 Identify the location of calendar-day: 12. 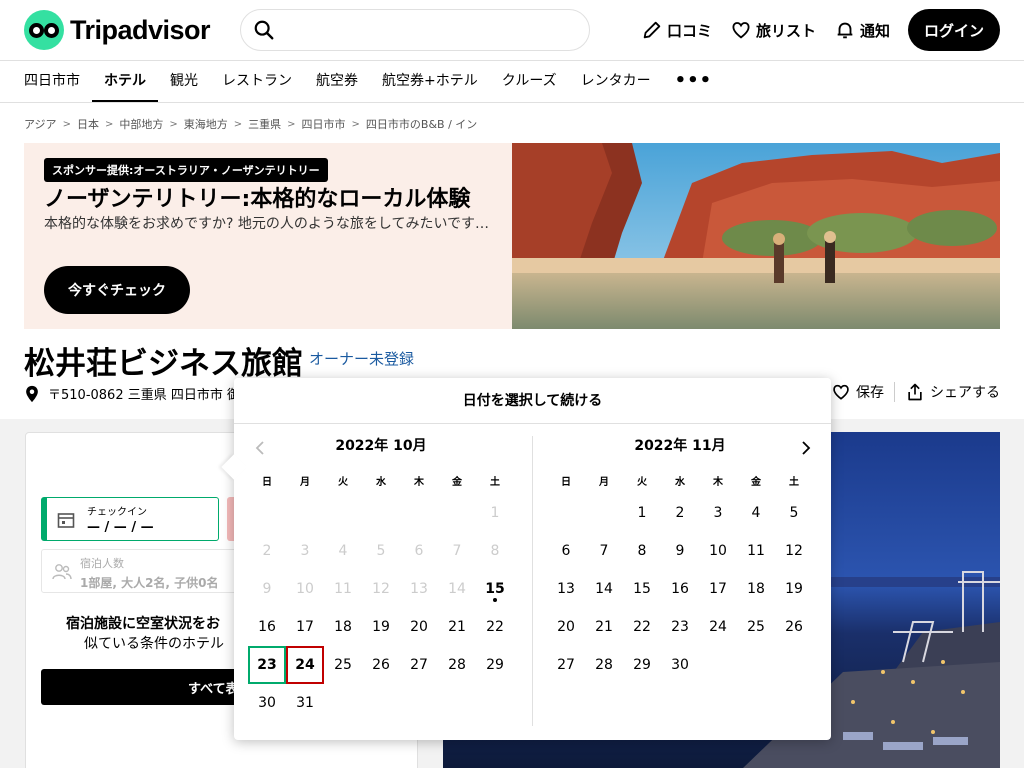
(794, 551).